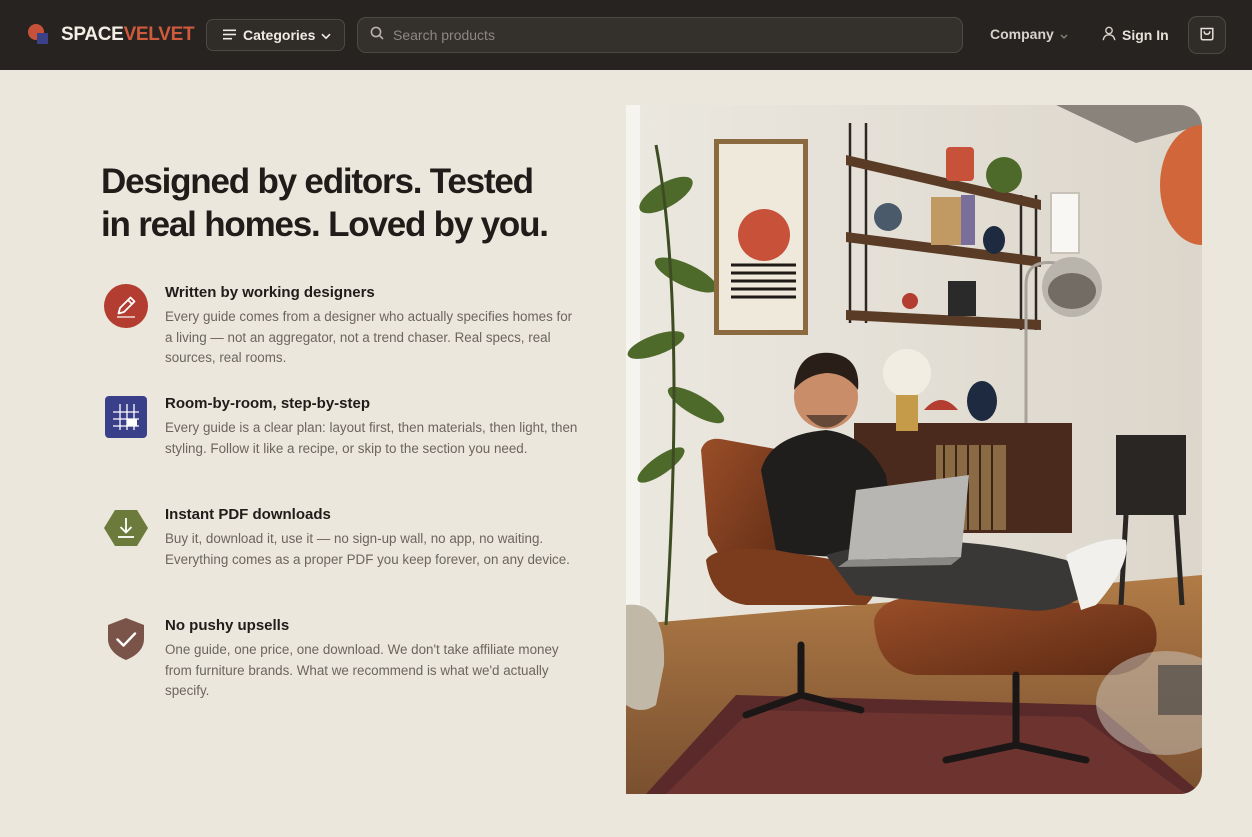  I want to click on categories-label: Categories, so click(279, 35).